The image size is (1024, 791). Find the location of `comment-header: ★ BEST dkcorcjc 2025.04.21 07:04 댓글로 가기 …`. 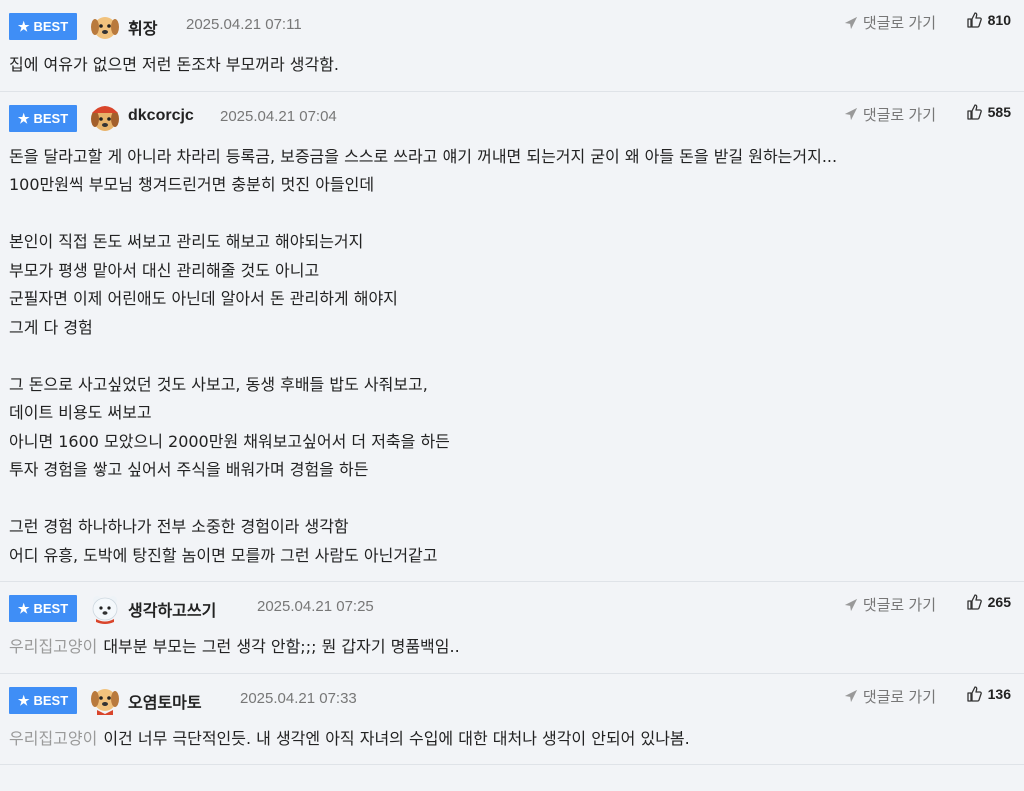

comment-header: ★ BEST dkcorcjc 2025.04.21 07:04 댓글로 가기 … is located at coordinates (516, 118).